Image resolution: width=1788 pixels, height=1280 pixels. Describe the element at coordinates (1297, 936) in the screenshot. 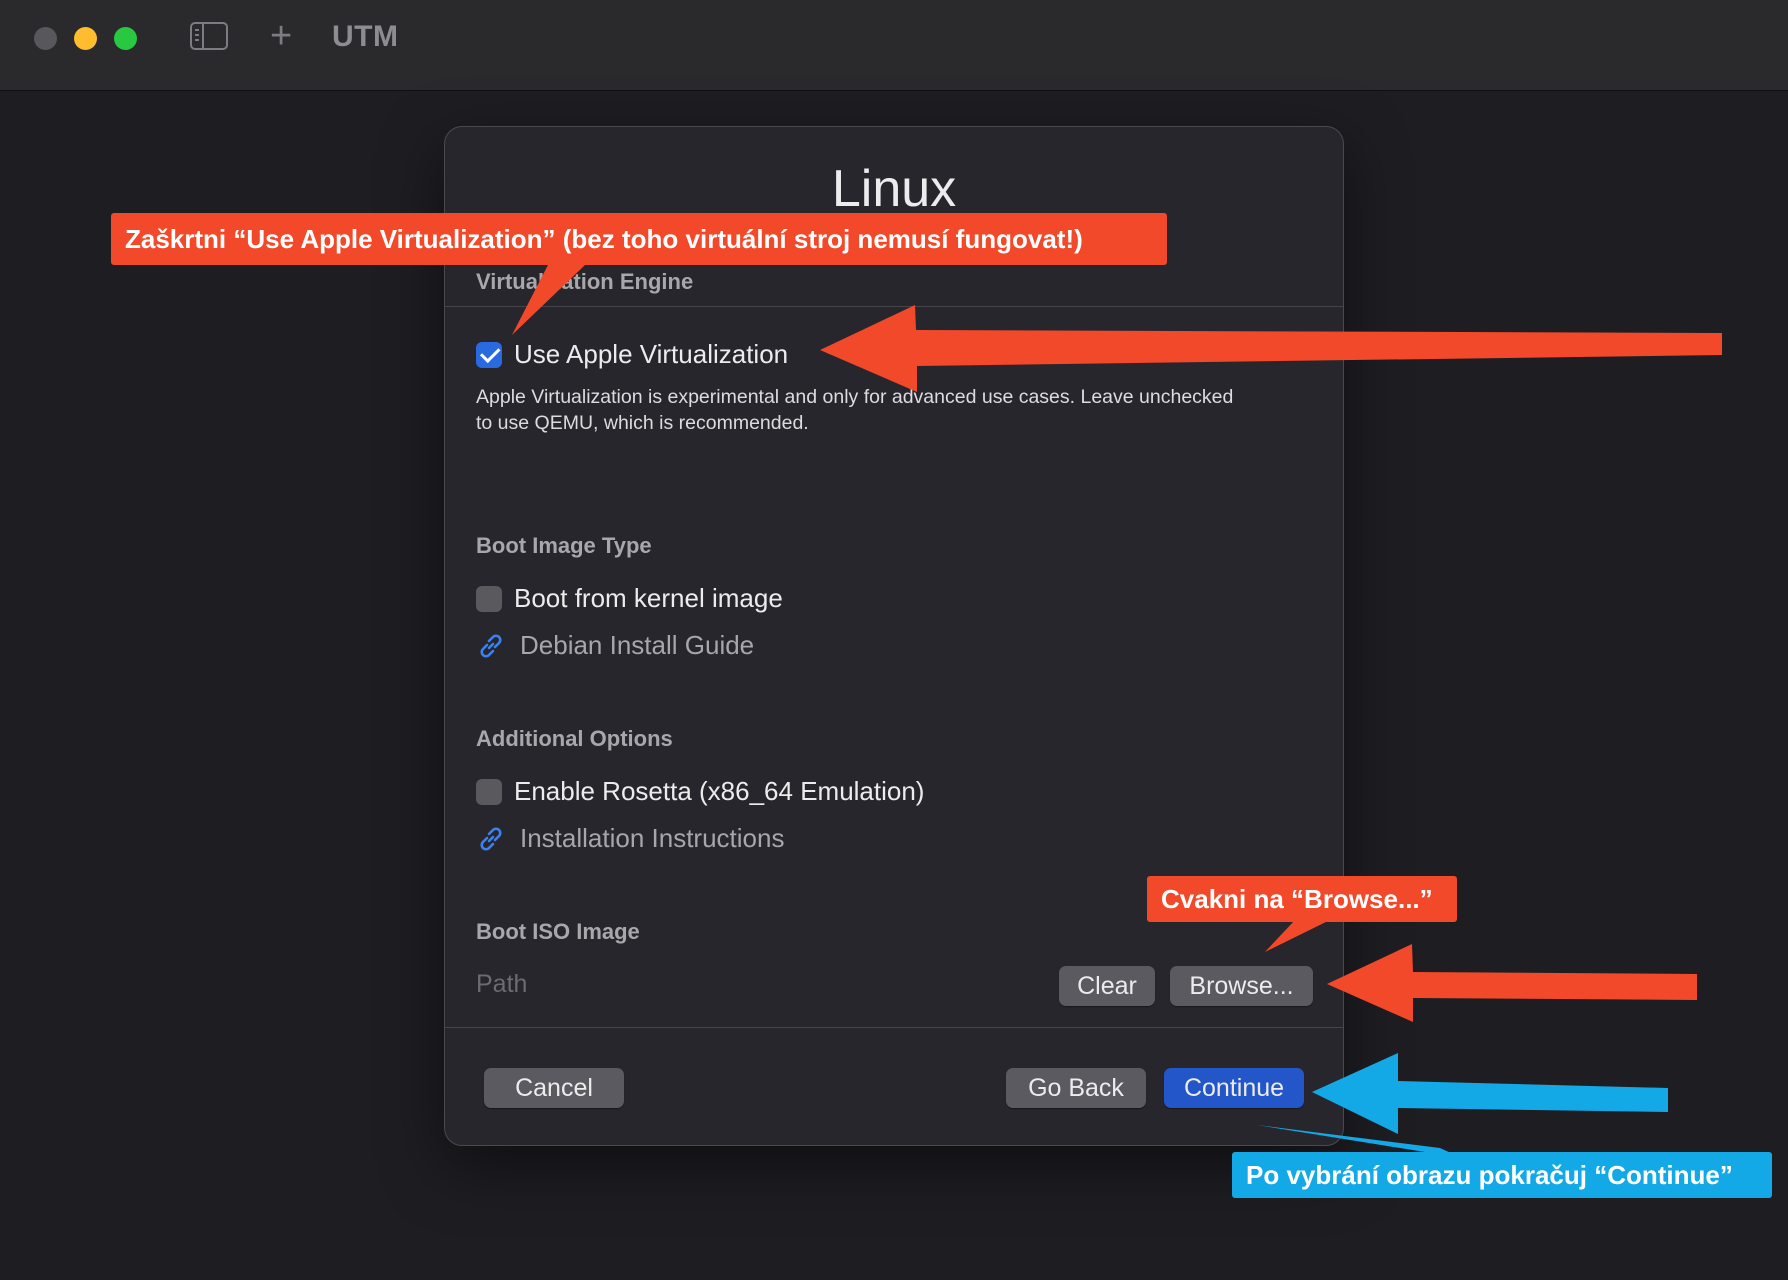

I see `browse-callout-pointer` at that location.